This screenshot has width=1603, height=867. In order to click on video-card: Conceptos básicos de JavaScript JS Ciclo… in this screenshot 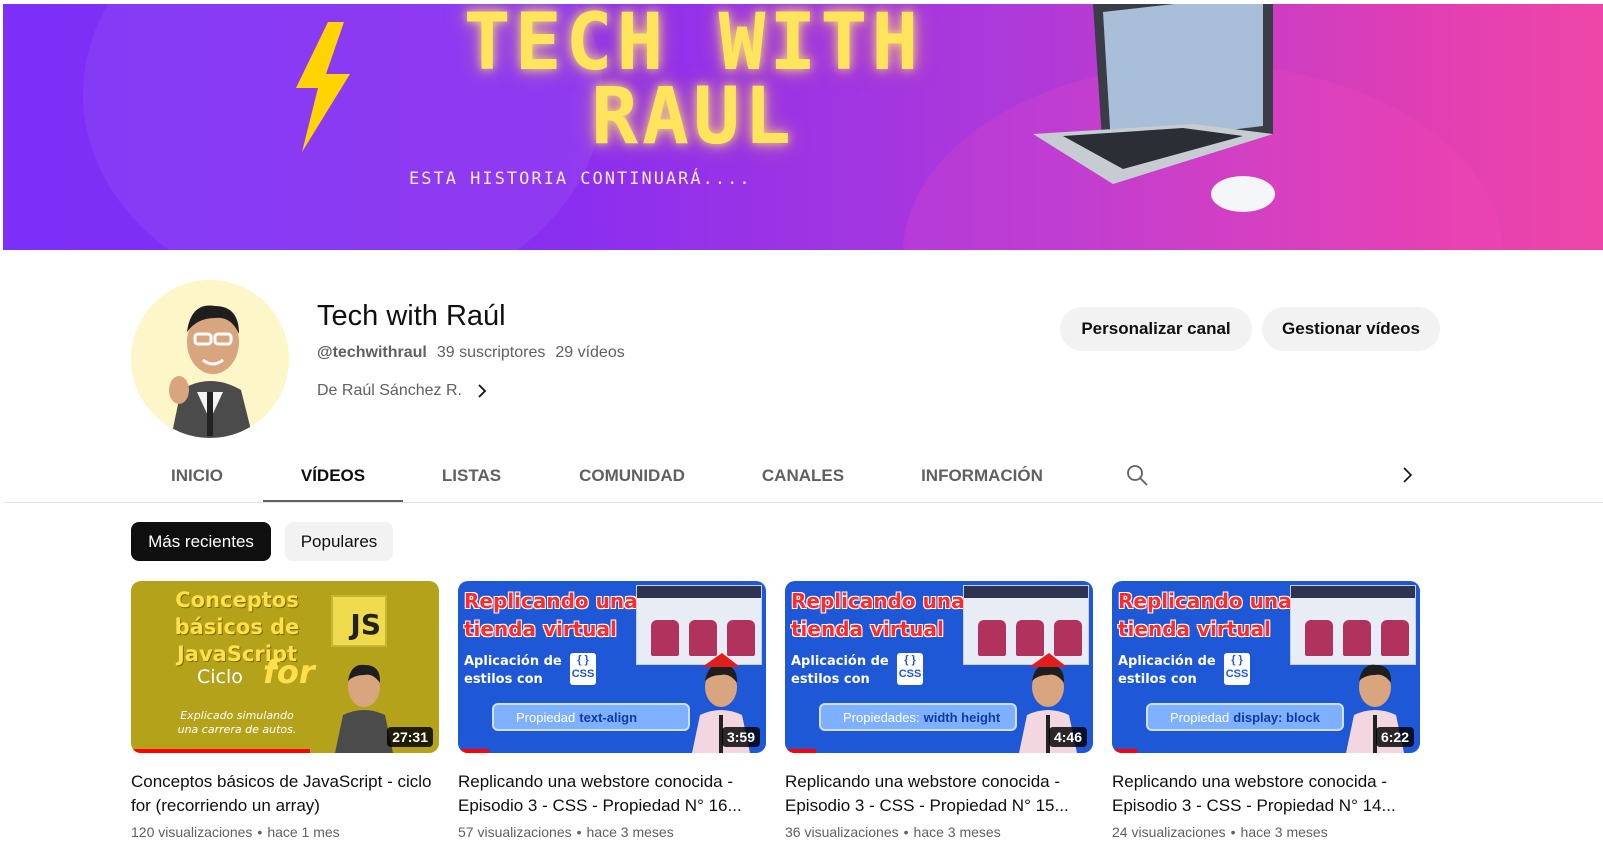, I will do `click(285, 710)`.